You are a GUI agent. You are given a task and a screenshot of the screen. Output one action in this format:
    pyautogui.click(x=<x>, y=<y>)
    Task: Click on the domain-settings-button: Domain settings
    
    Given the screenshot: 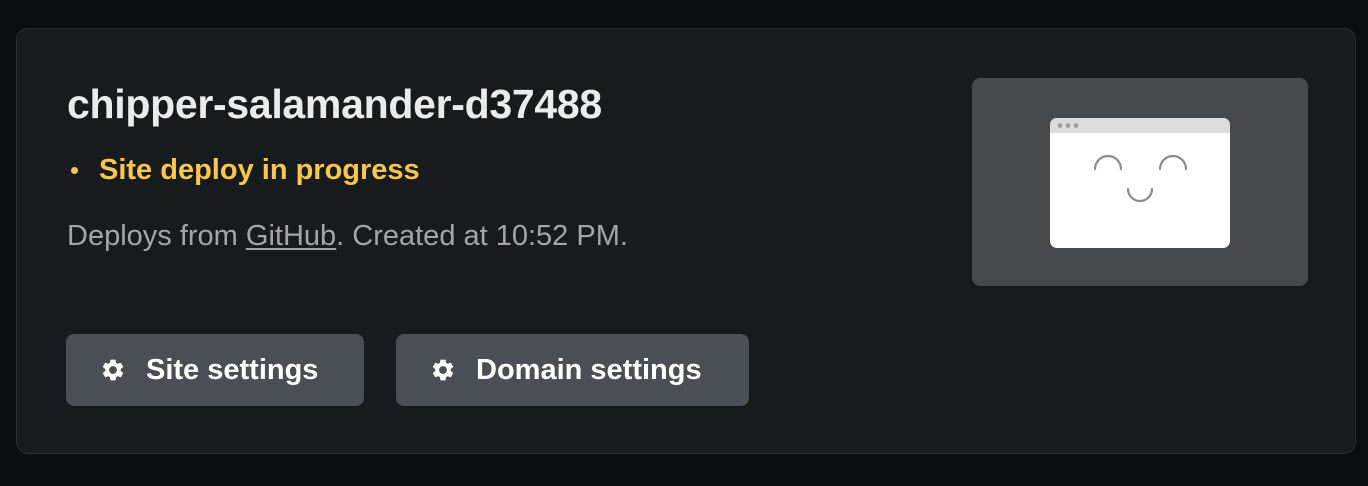 What is the action you would take?
    pyautogui.click(x=572, y=370)
    